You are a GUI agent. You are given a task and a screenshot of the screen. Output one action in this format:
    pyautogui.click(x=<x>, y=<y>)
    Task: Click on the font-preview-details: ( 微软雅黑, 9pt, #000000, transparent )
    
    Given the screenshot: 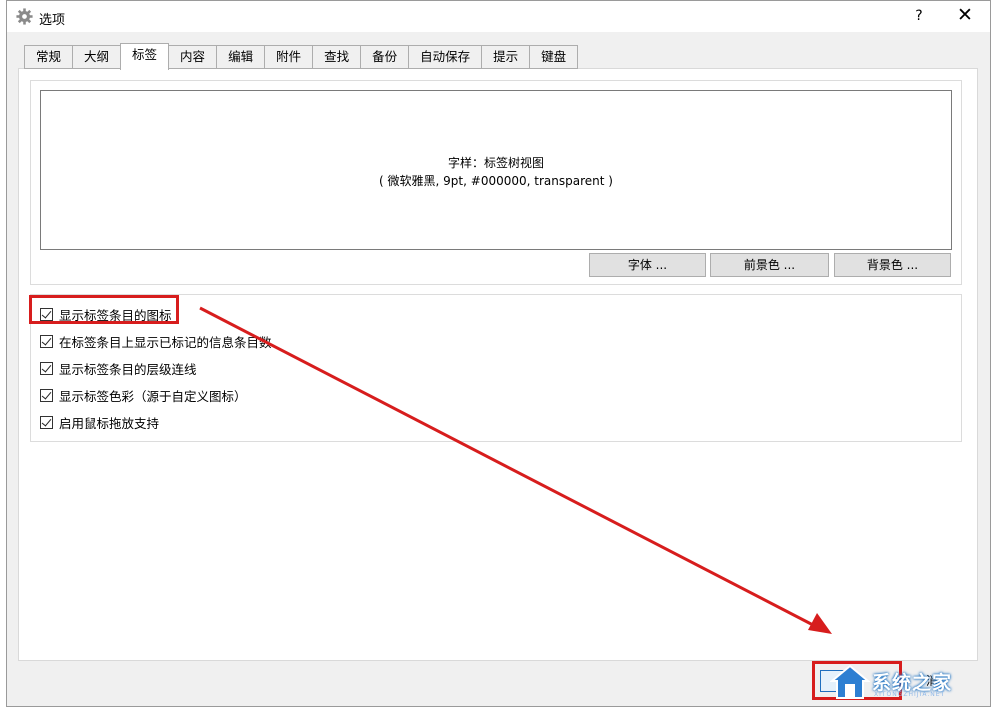 What is the action you would take?
    pyautogui.click(x=496, y=181)
    